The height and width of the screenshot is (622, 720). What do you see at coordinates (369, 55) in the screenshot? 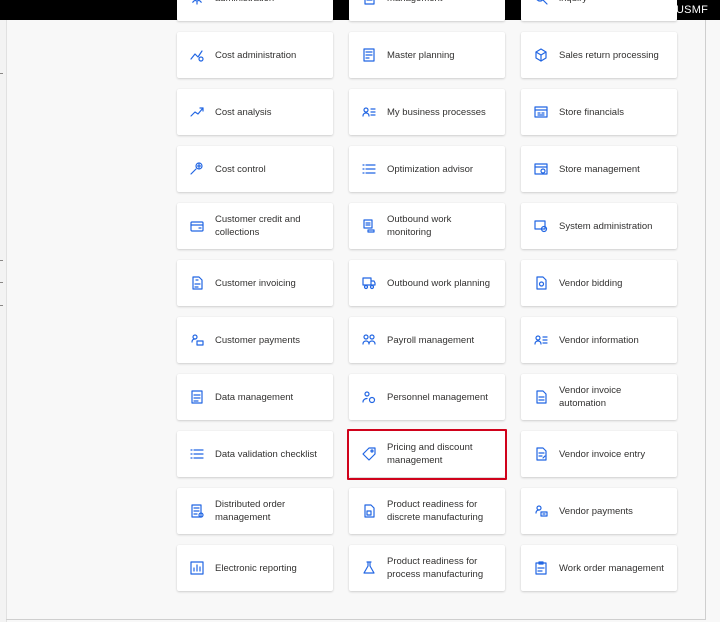
I see `planning-icon` at bounding box center [369, 55].